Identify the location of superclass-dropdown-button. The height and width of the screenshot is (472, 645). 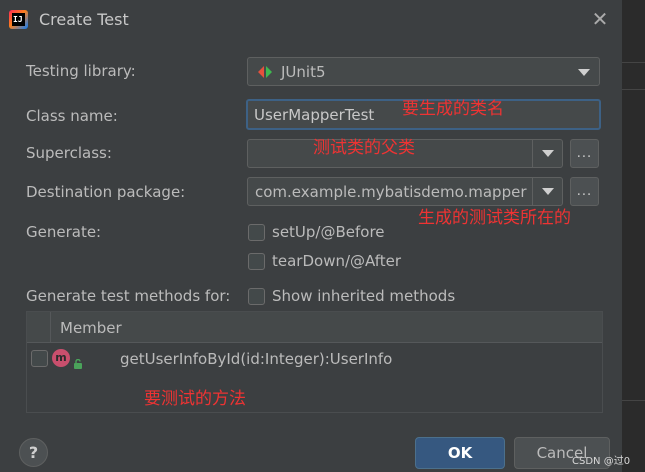
(547, 153).